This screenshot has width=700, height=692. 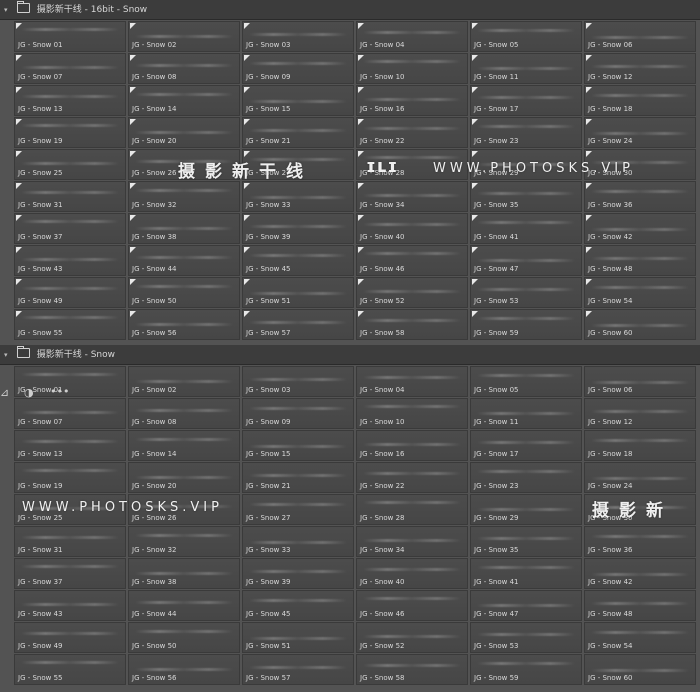 What do you see at coordinates (184, 68) in the screenshot?
I see `brush-tile: JG - Snow 08` at bounding box center [184, 68].